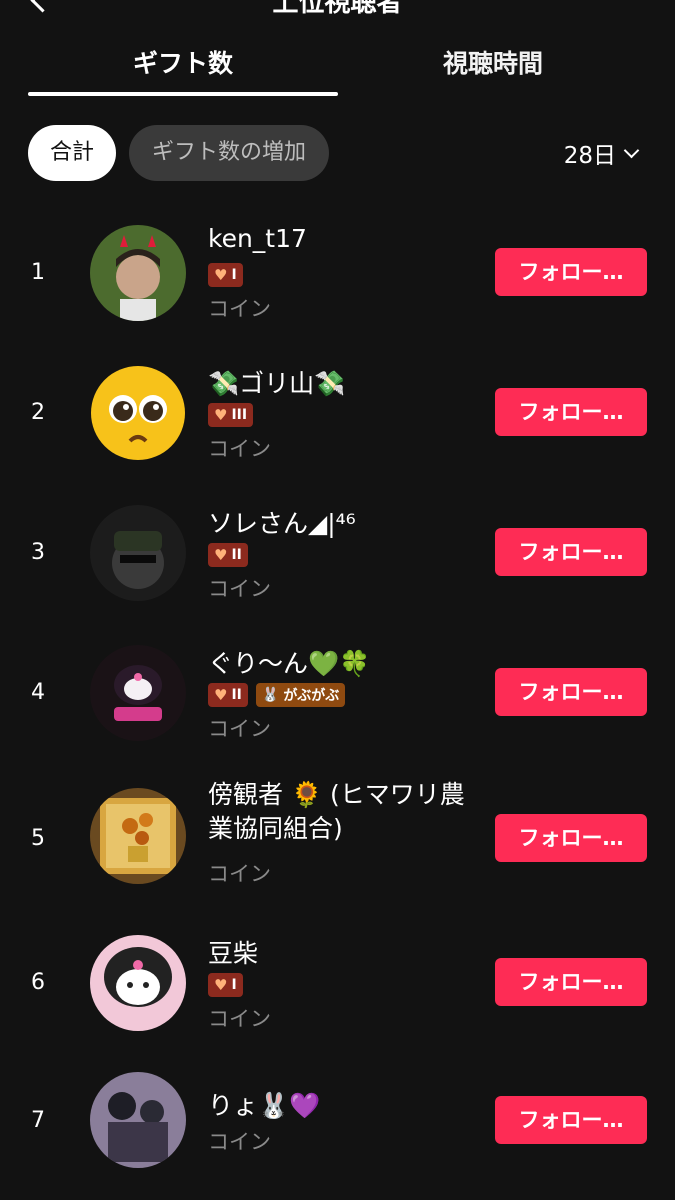 This screenshot has height=1200, width=675. Describe the element at coordinates (38, 1120) in the screenshot. I see `rank-number: 7` at that location.